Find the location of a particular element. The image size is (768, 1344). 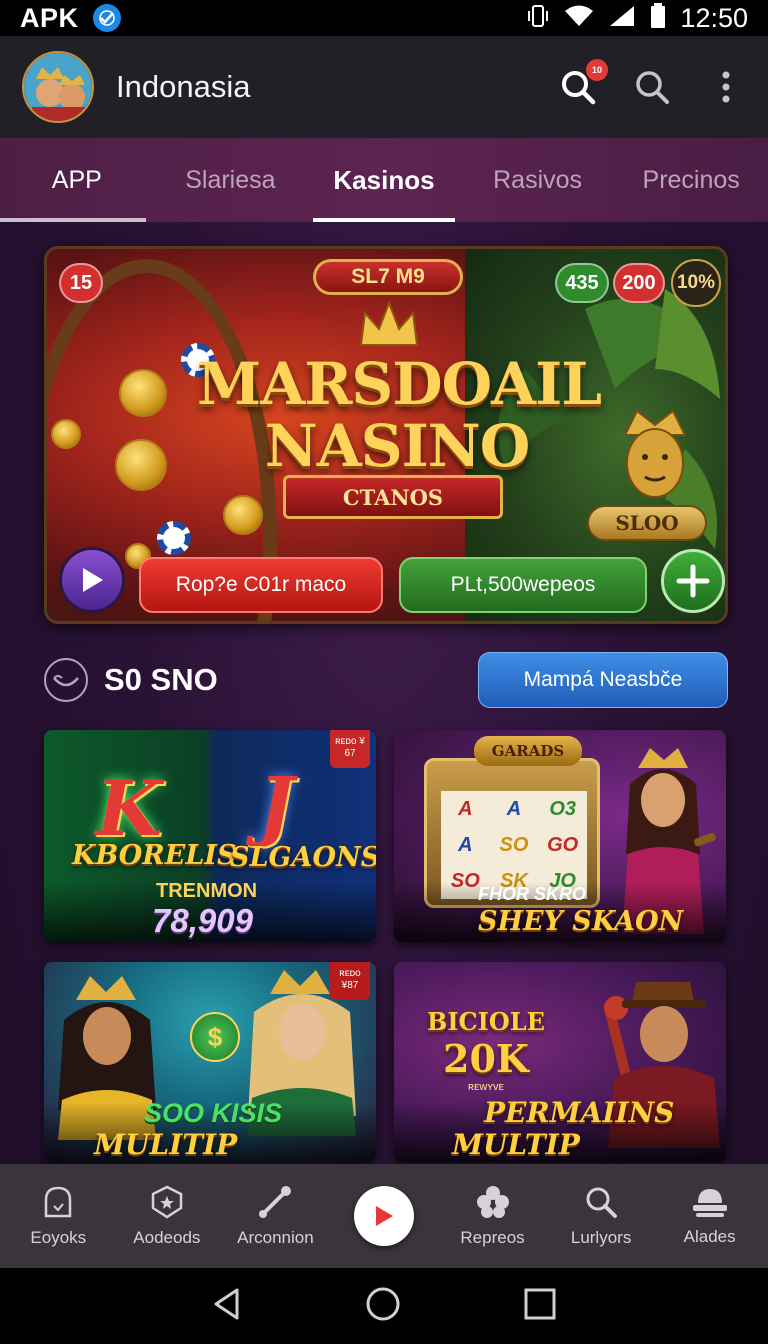

status-left: APK is located at coordinates (70, 18).